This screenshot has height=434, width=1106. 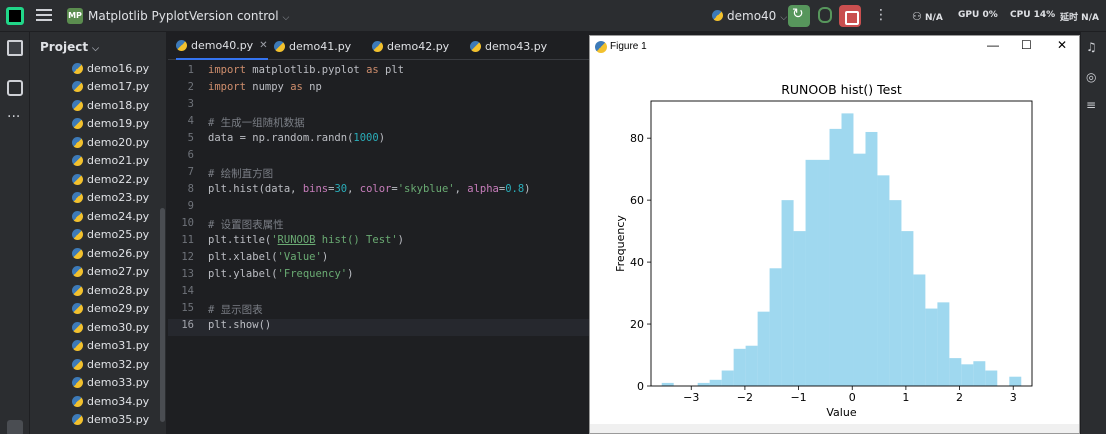 I want to click on main-menu-icon, so click(x=44, y=16).